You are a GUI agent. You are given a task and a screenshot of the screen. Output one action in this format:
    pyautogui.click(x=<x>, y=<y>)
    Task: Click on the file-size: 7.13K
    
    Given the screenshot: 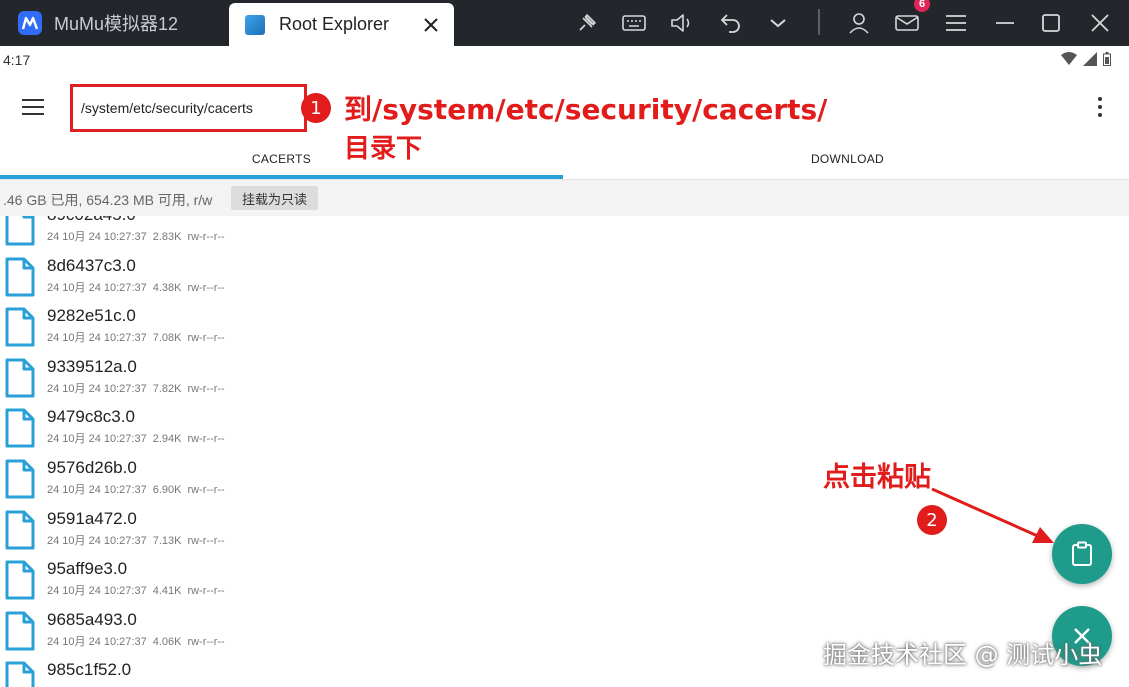 What is the action you would take?
    pyautogui.click(x=167, y=540)
    